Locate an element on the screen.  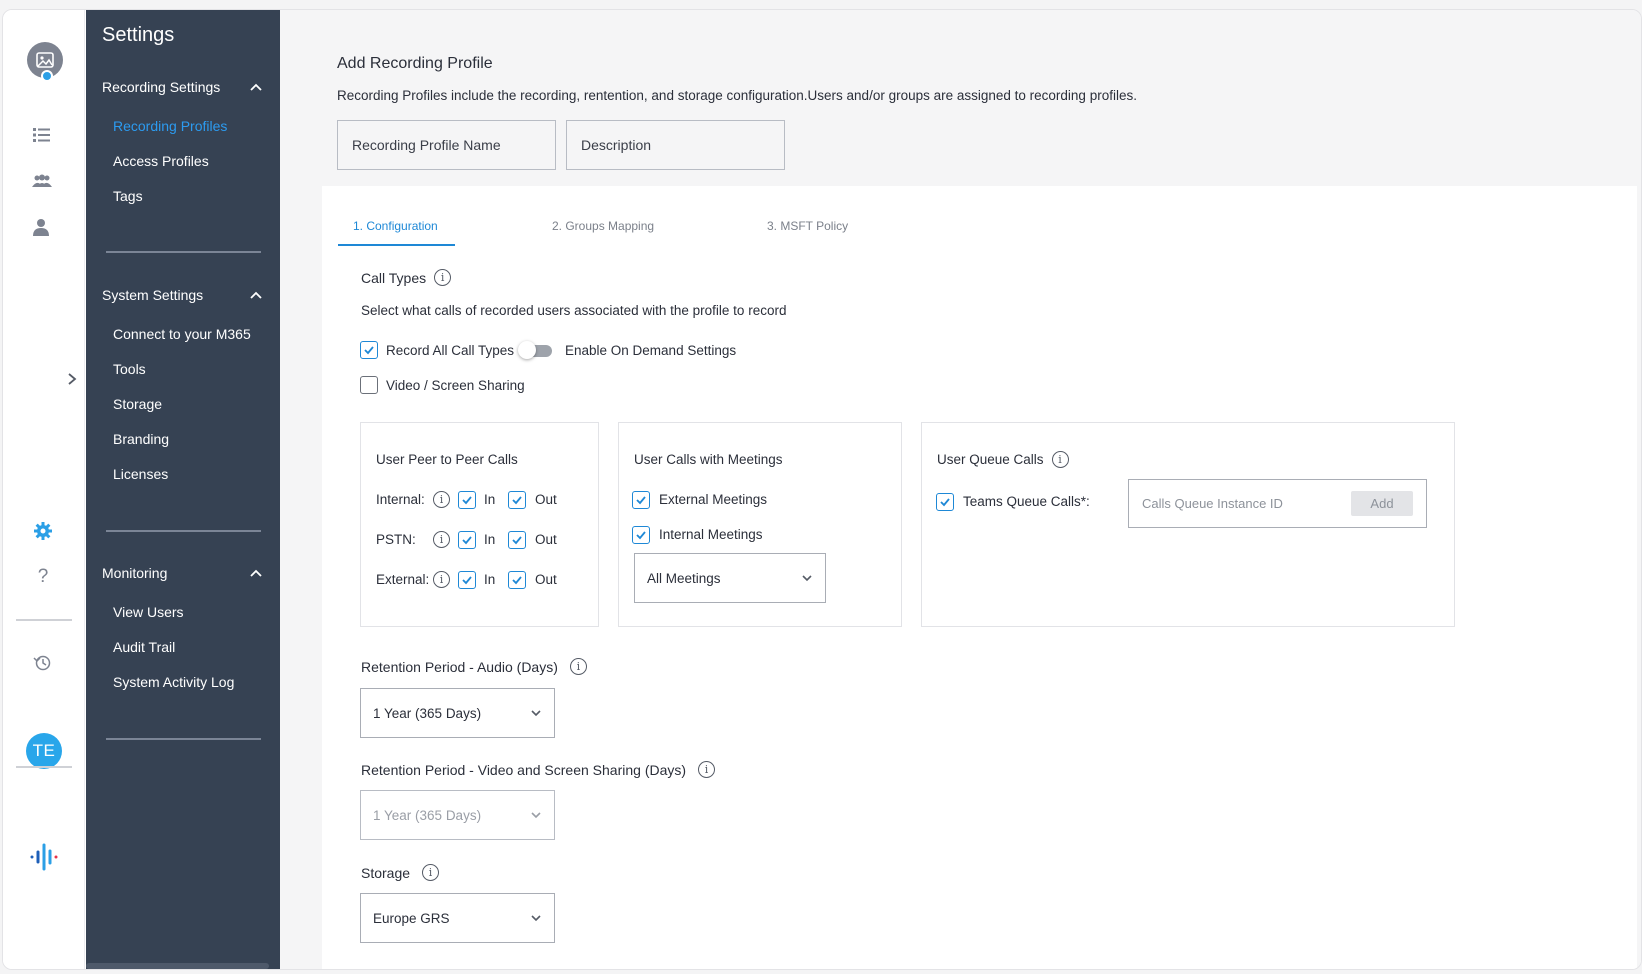
group-icon is located at coordinates (42, 181).